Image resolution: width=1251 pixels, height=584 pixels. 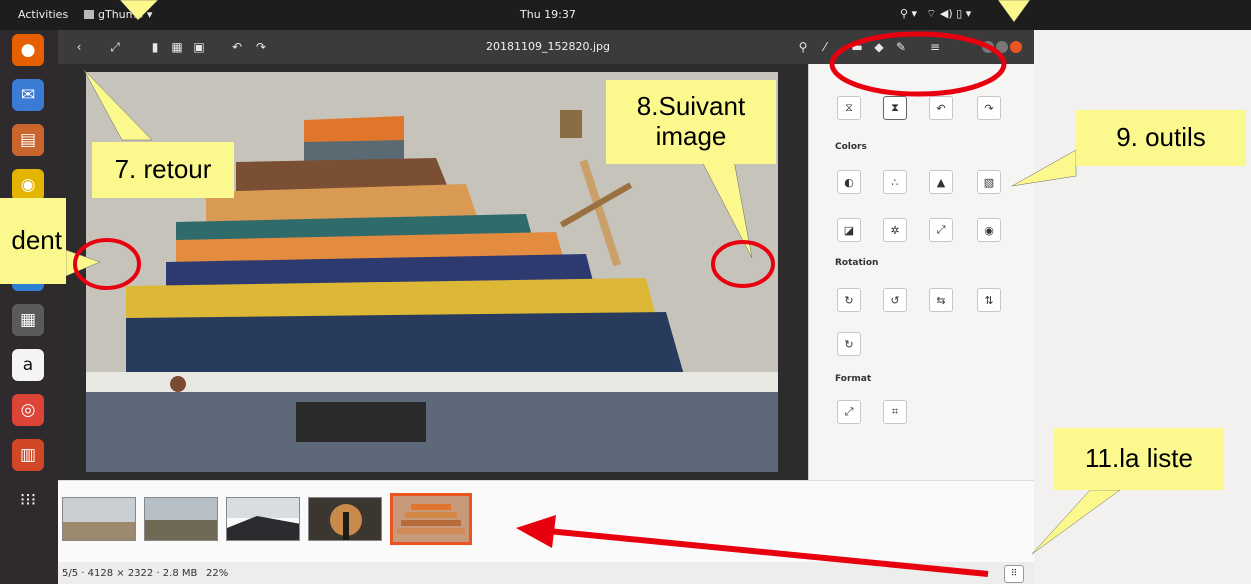 I want to click on tag-button: ◆, so click(x=879, y=47).